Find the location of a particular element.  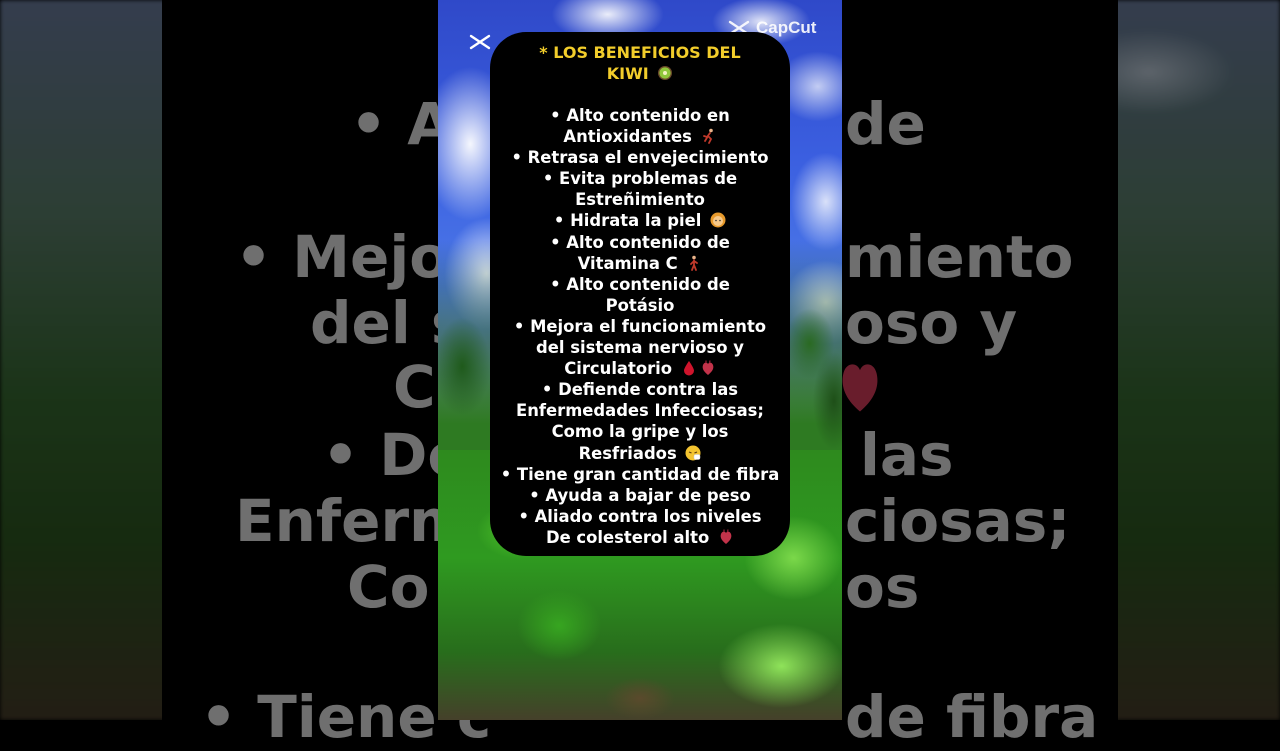

benefit-line: • Defiende contra las is located at coordinates (640, 390).